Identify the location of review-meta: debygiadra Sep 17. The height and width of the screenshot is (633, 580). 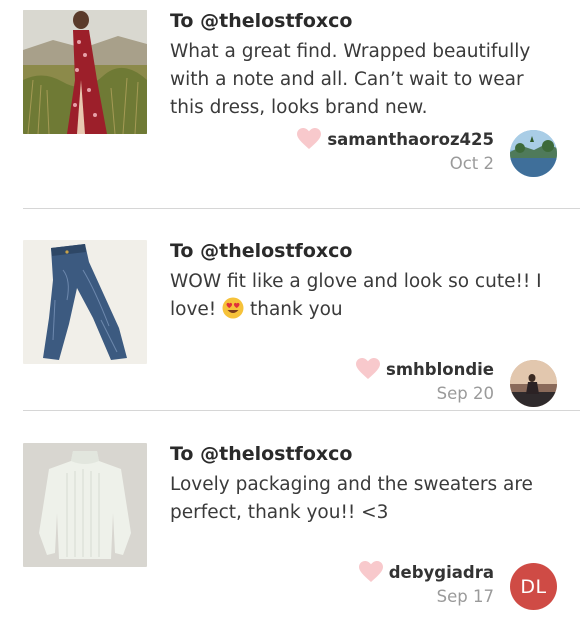
(426, 583).